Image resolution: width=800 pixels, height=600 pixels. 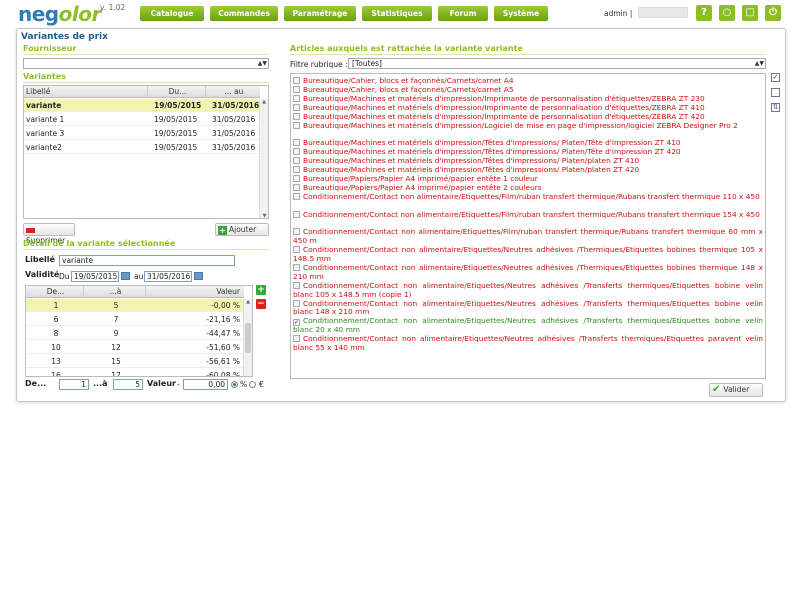 I want to click on filter-select: [Toutes] ▲▼, so click(x=557, y=63).